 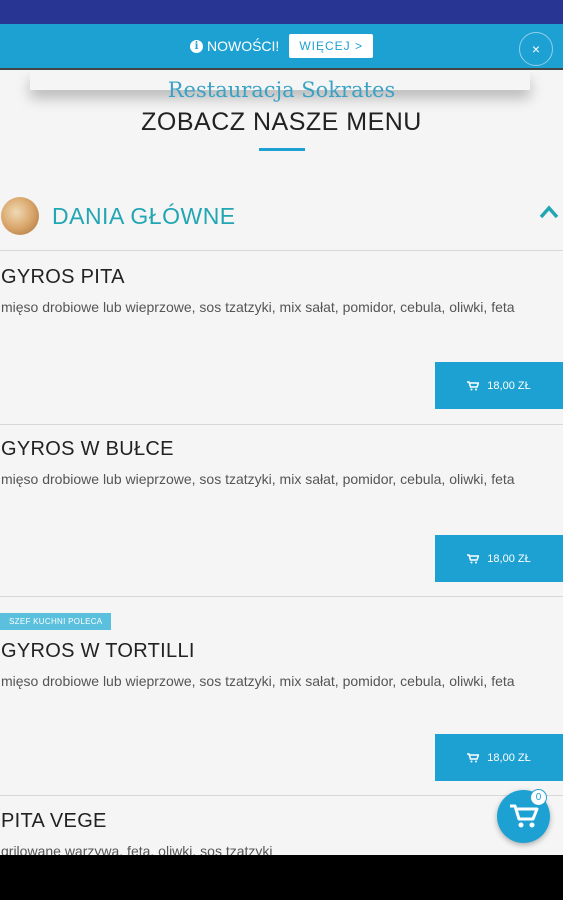 I want to click on notice-label: NOWOŚCI!, so click(x=243, y=46).